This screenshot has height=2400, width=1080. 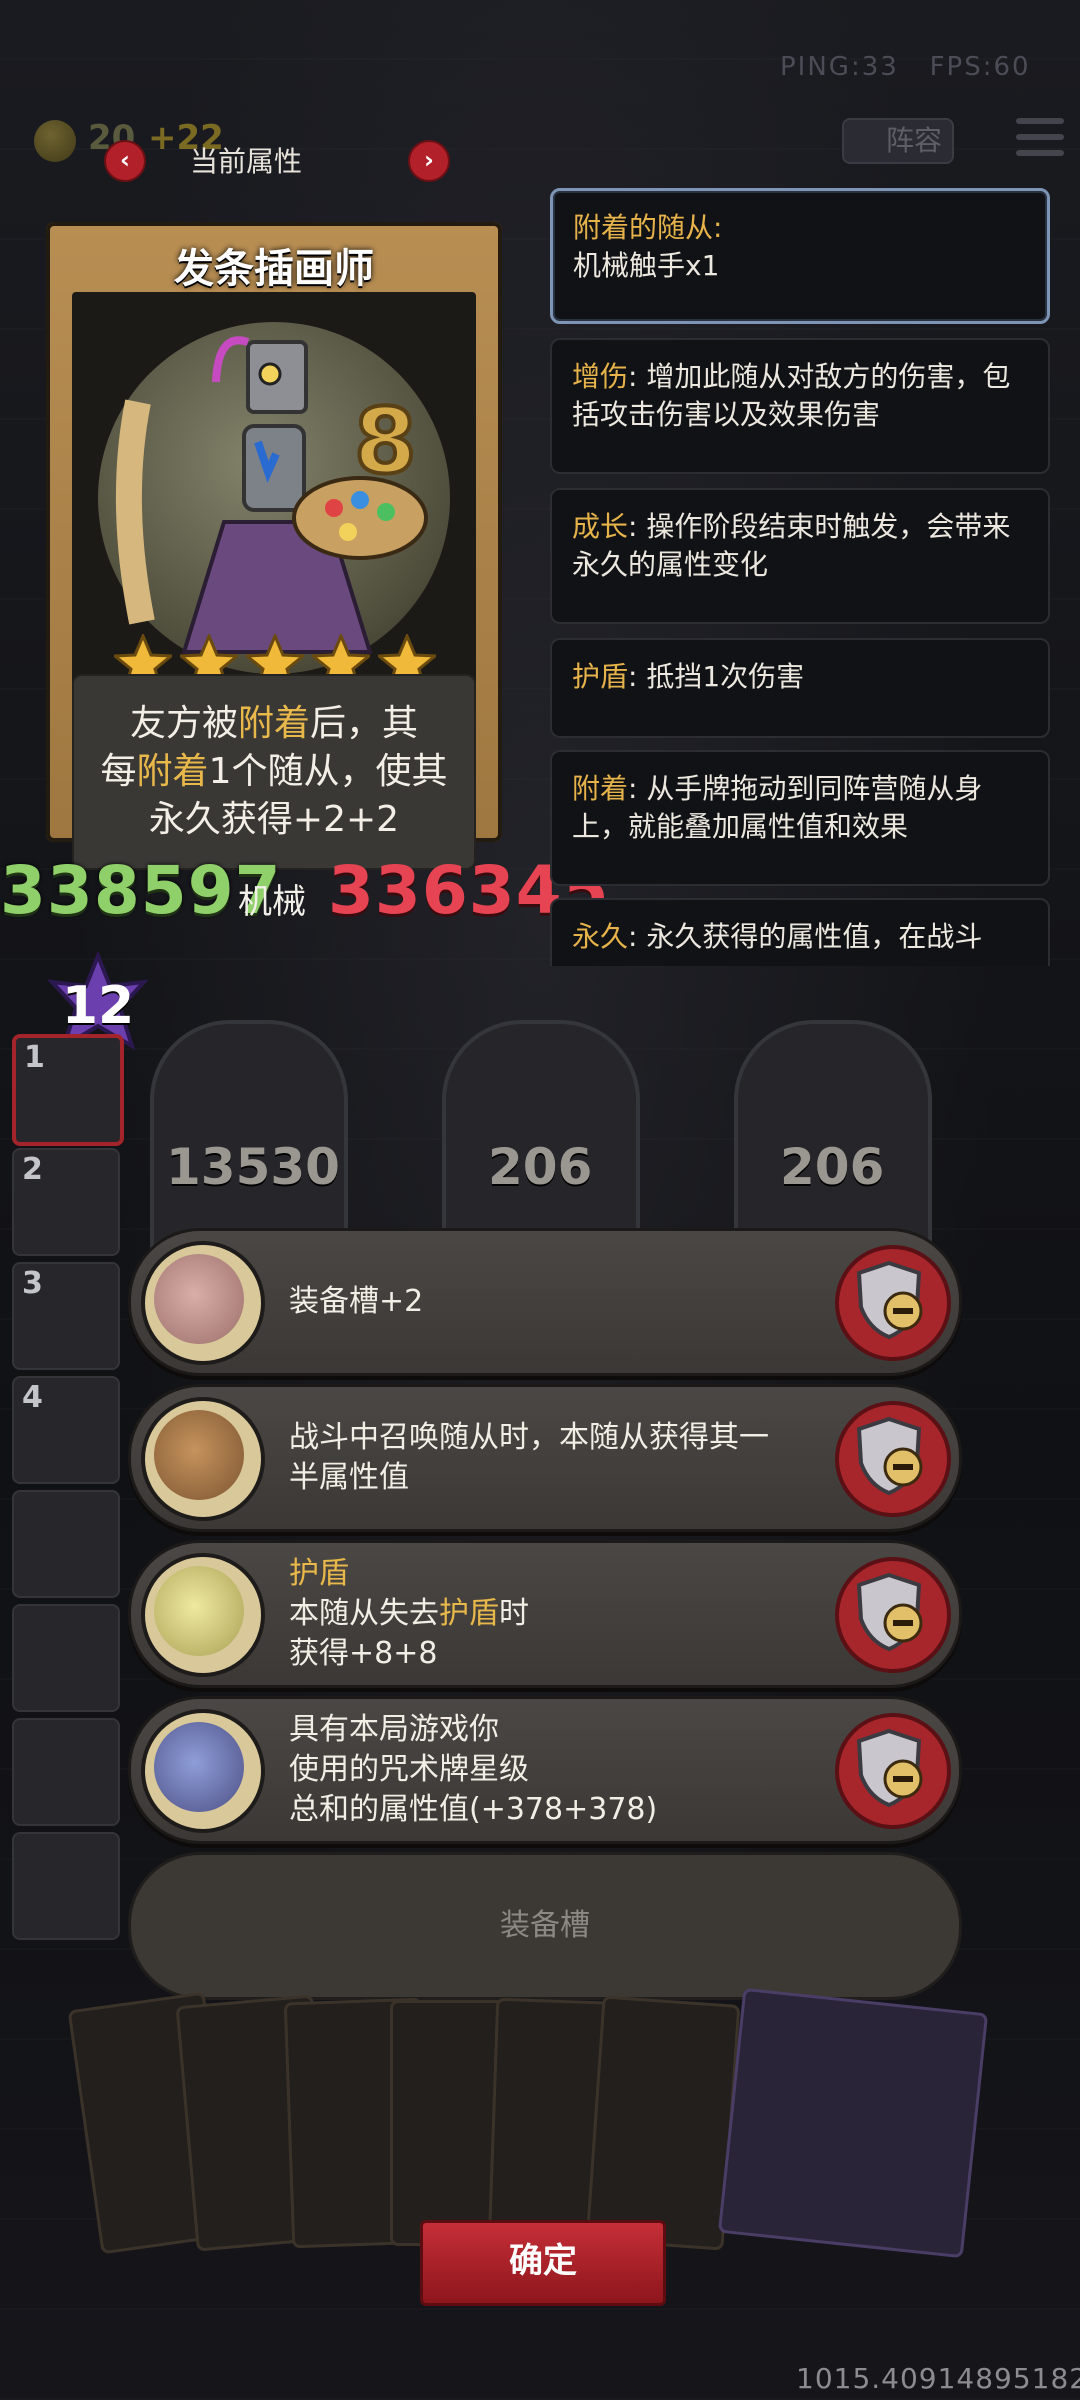 I want to click on card-name: 发条插画师, so click(x=274, y=269).